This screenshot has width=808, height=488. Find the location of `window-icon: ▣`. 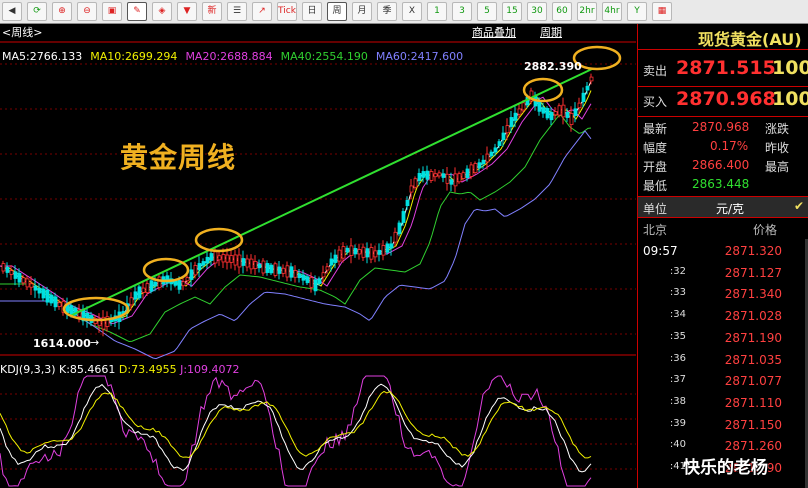

window-icon: ▣ is located at coordinates (112, 11).